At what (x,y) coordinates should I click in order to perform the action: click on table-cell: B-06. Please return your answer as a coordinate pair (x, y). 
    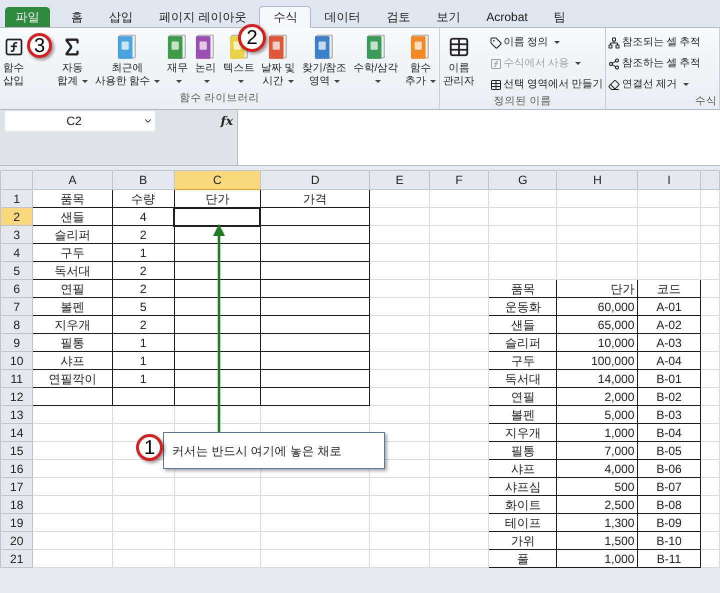
    Looking at the image, I should click on (669, 469).